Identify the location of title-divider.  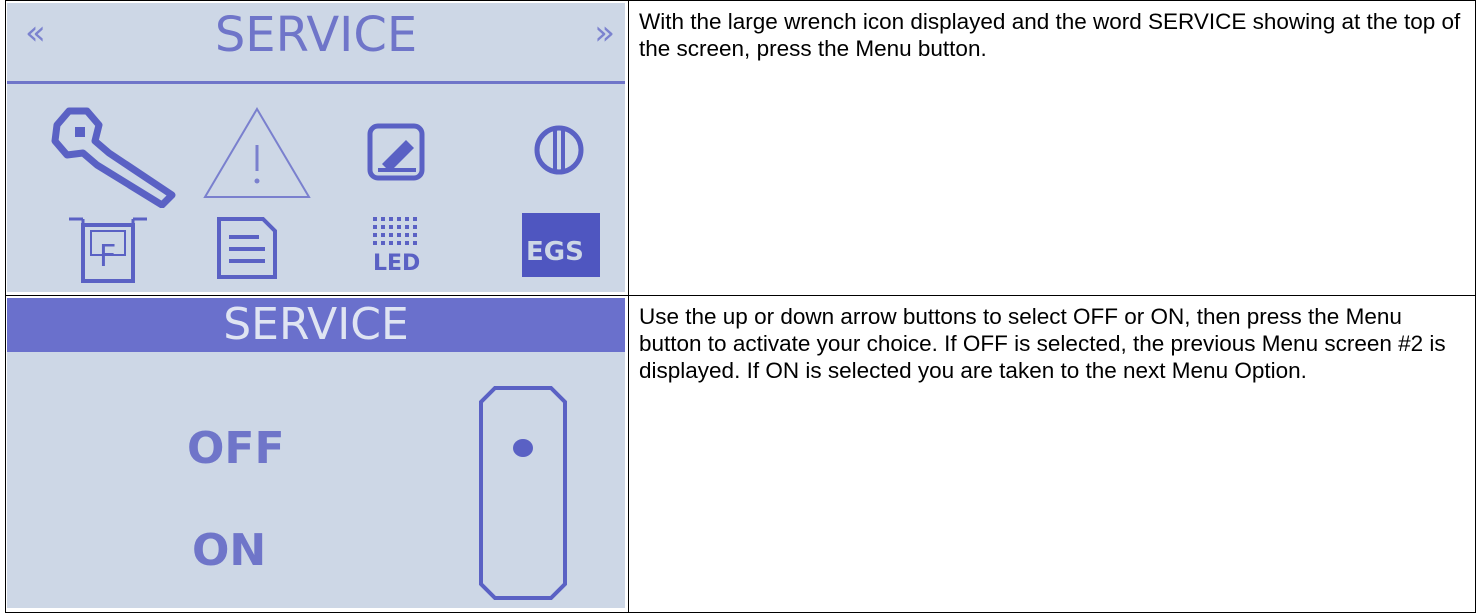
(316, 82).